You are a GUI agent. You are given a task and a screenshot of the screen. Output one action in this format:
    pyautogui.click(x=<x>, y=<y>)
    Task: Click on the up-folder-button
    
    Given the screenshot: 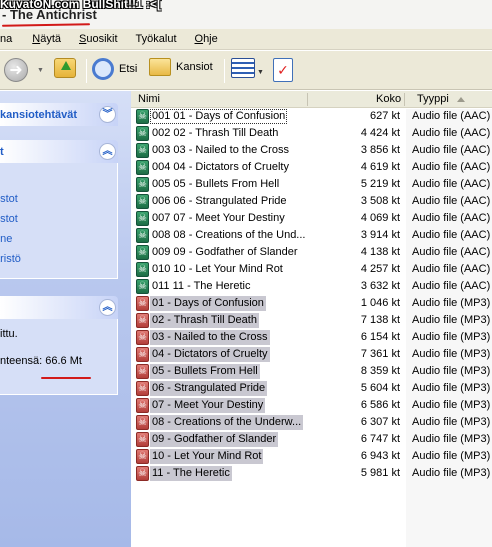 What is the action you would take?
    pyautogui.click(x=65, y=68)
    